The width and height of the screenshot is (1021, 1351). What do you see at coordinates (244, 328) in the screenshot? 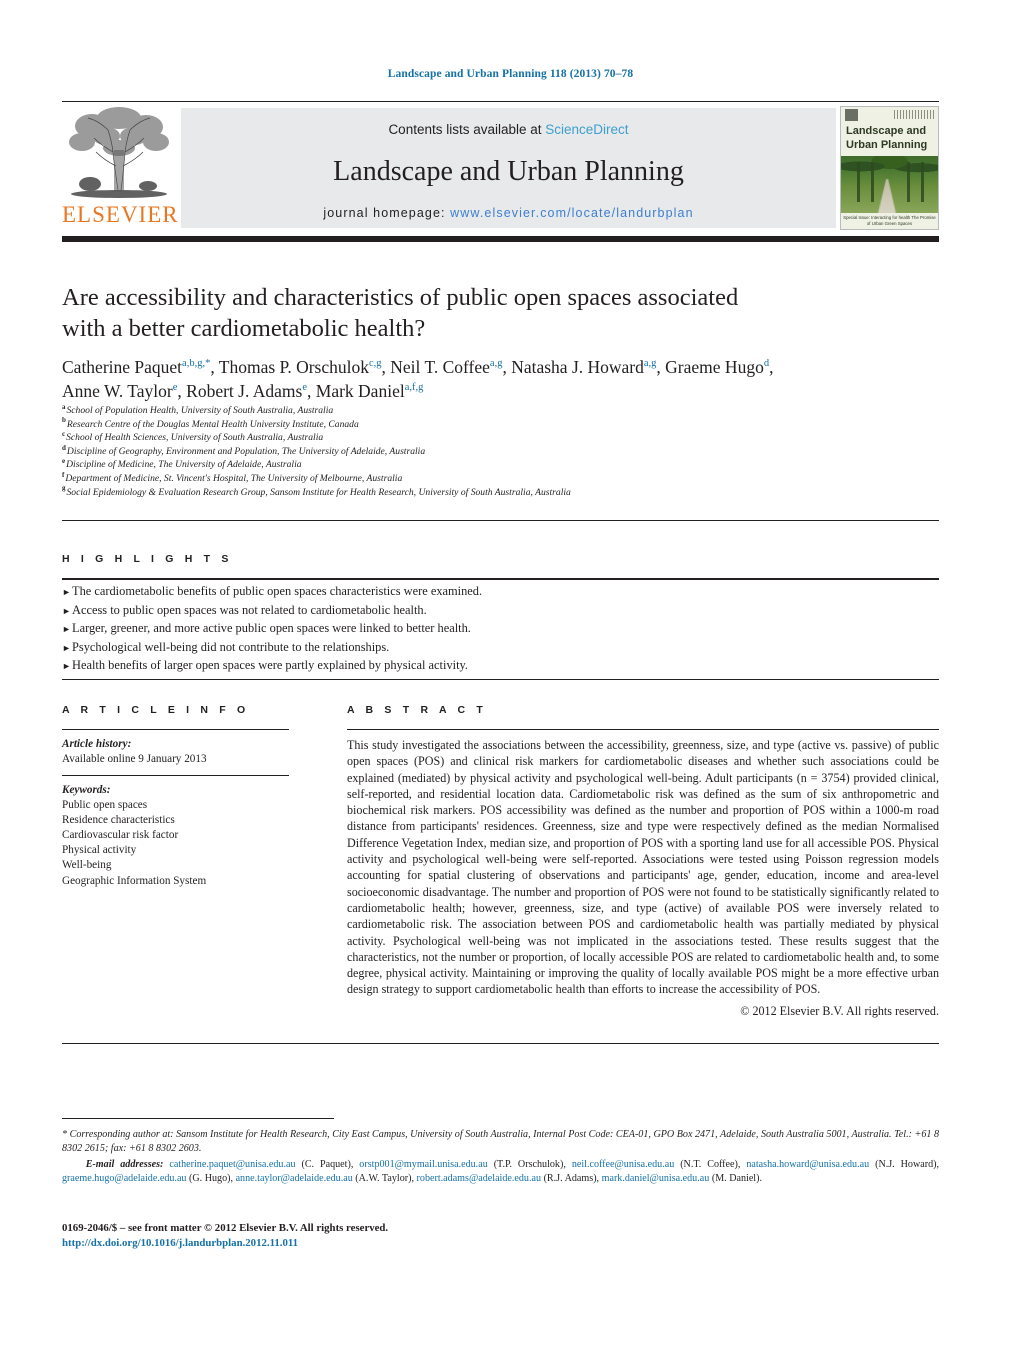
I see `title-line-2: with a better cardiometabolic health?` at bounding box center [244, 328].